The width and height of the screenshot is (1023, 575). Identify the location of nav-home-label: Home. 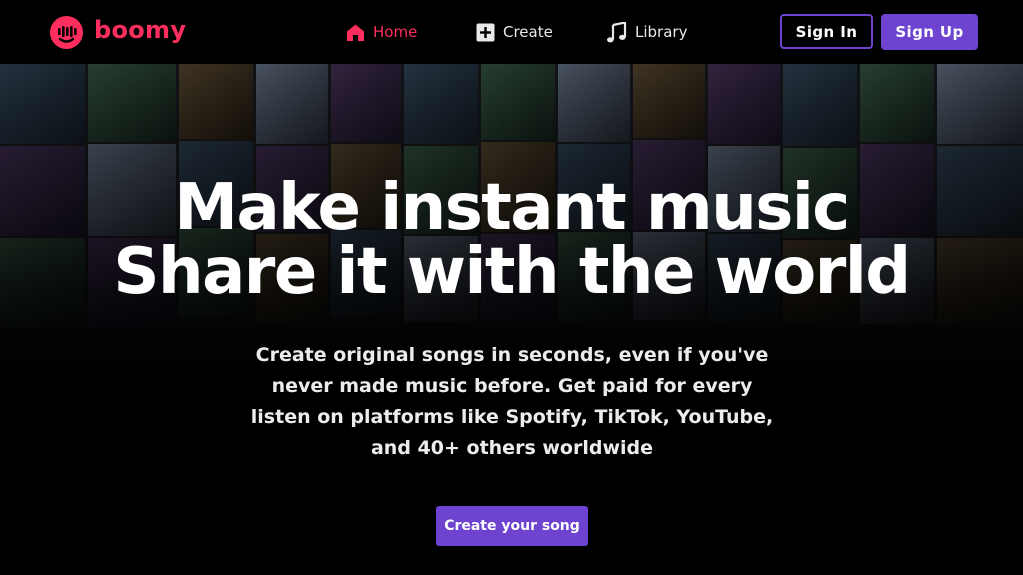
(395, 32).